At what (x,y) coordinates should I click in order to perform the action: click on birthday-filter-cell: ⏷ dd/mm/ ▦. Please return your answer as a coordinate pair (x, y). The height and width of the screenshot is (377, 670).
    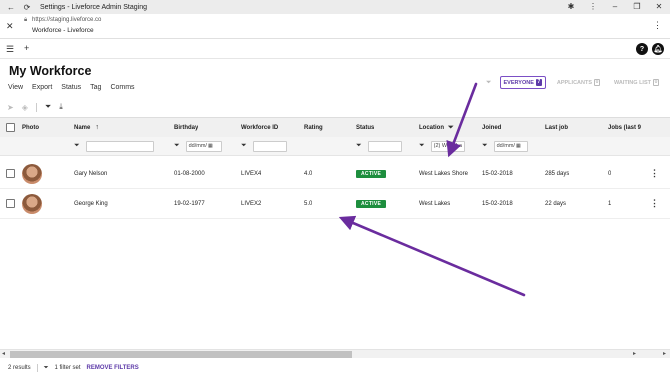
    Looking at the image, I should click on (198, 146).